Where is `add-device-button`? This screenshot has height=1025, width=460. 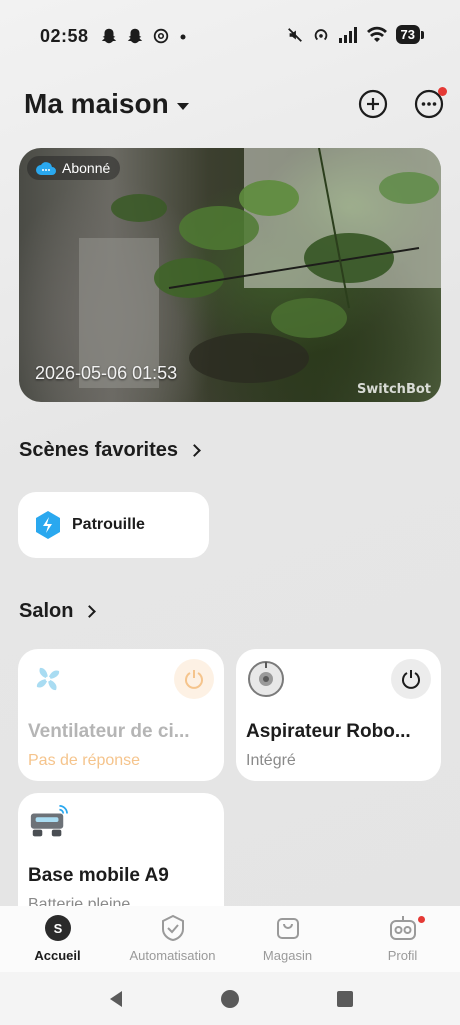
add-device-button is located at coordinates (373, 104).